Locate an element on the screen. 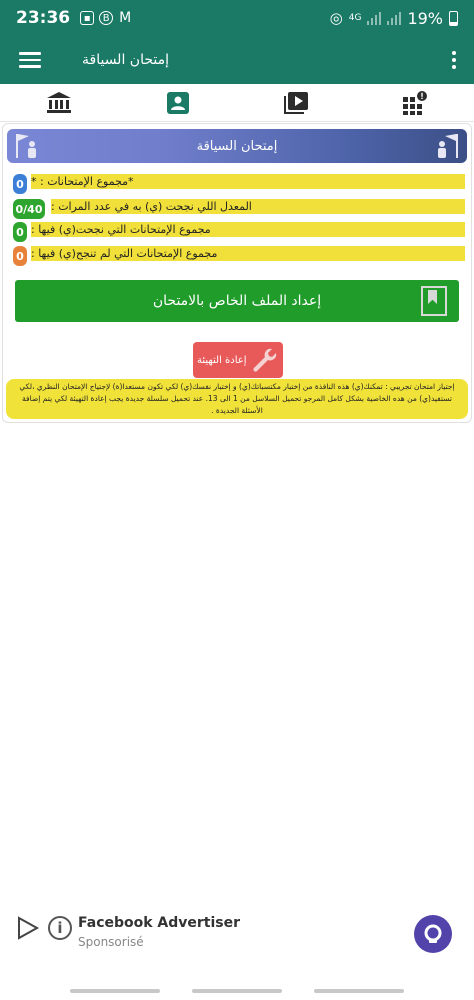 The image size is (474, 1000). grid-alert-icon is located at coordinates (414, 102).